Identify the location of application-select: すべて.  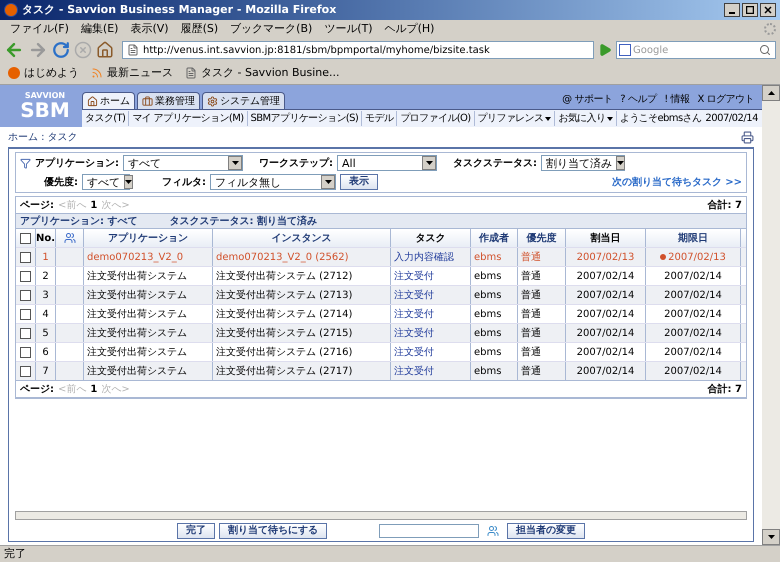
(183, 163).